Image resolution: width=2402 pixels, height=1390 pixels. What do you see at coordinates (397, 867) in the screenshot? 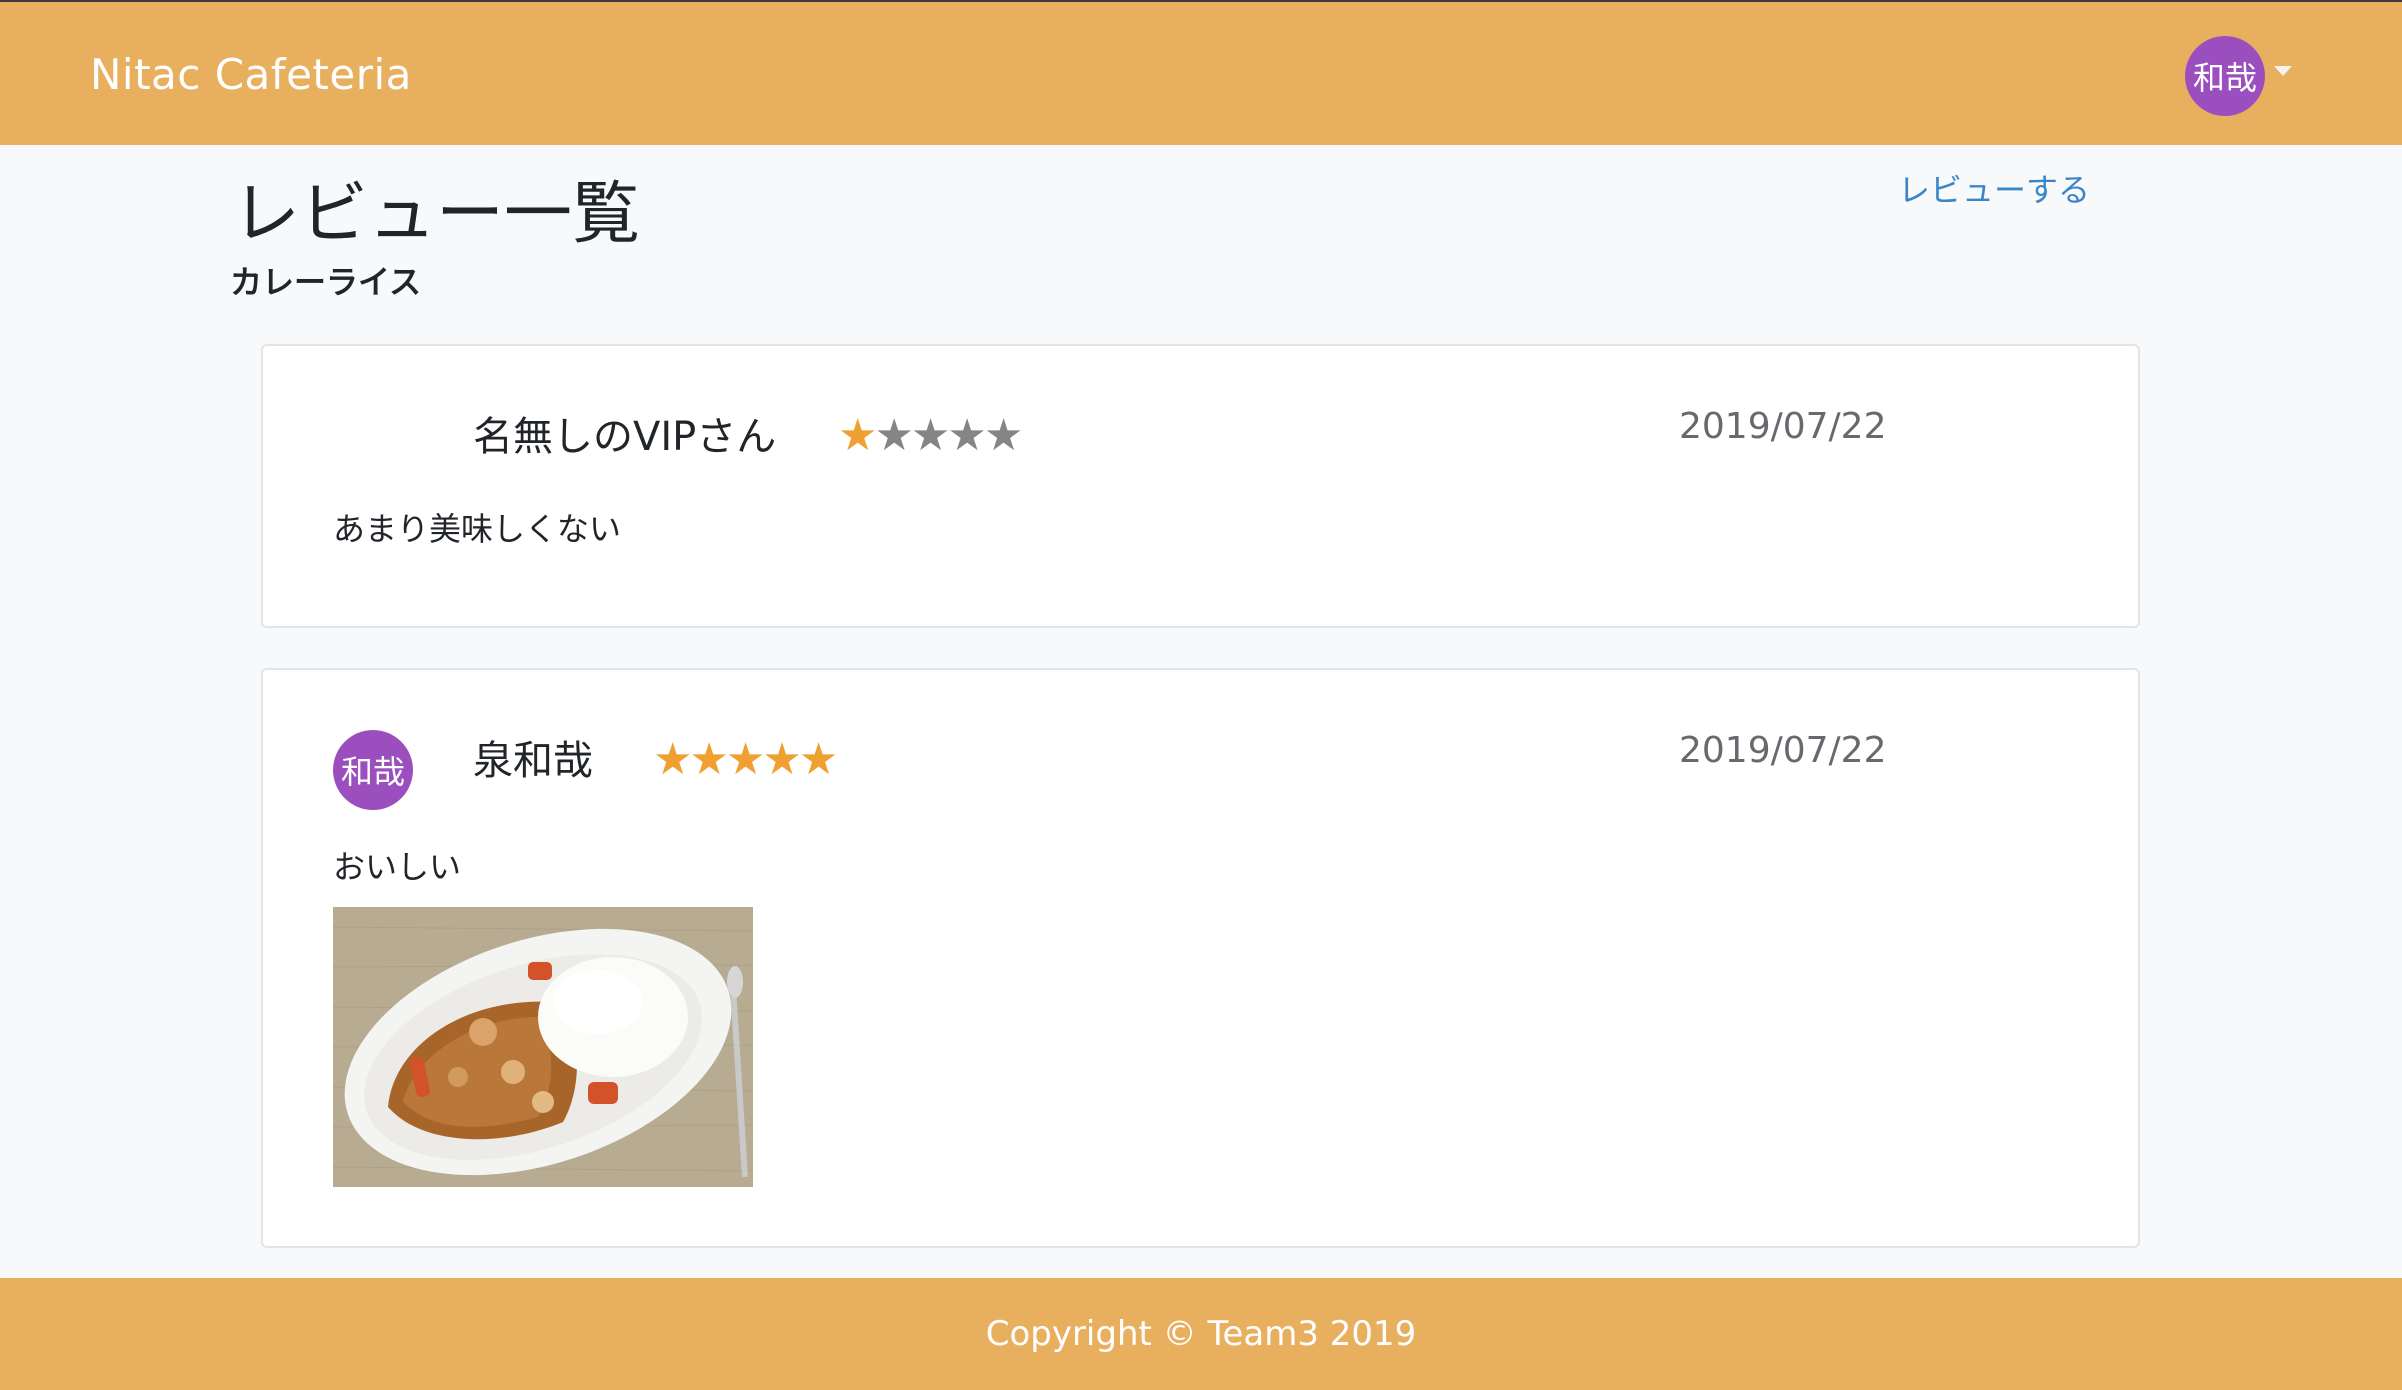
I see `review-comment: おいしい` at bounding box center [397, 867].